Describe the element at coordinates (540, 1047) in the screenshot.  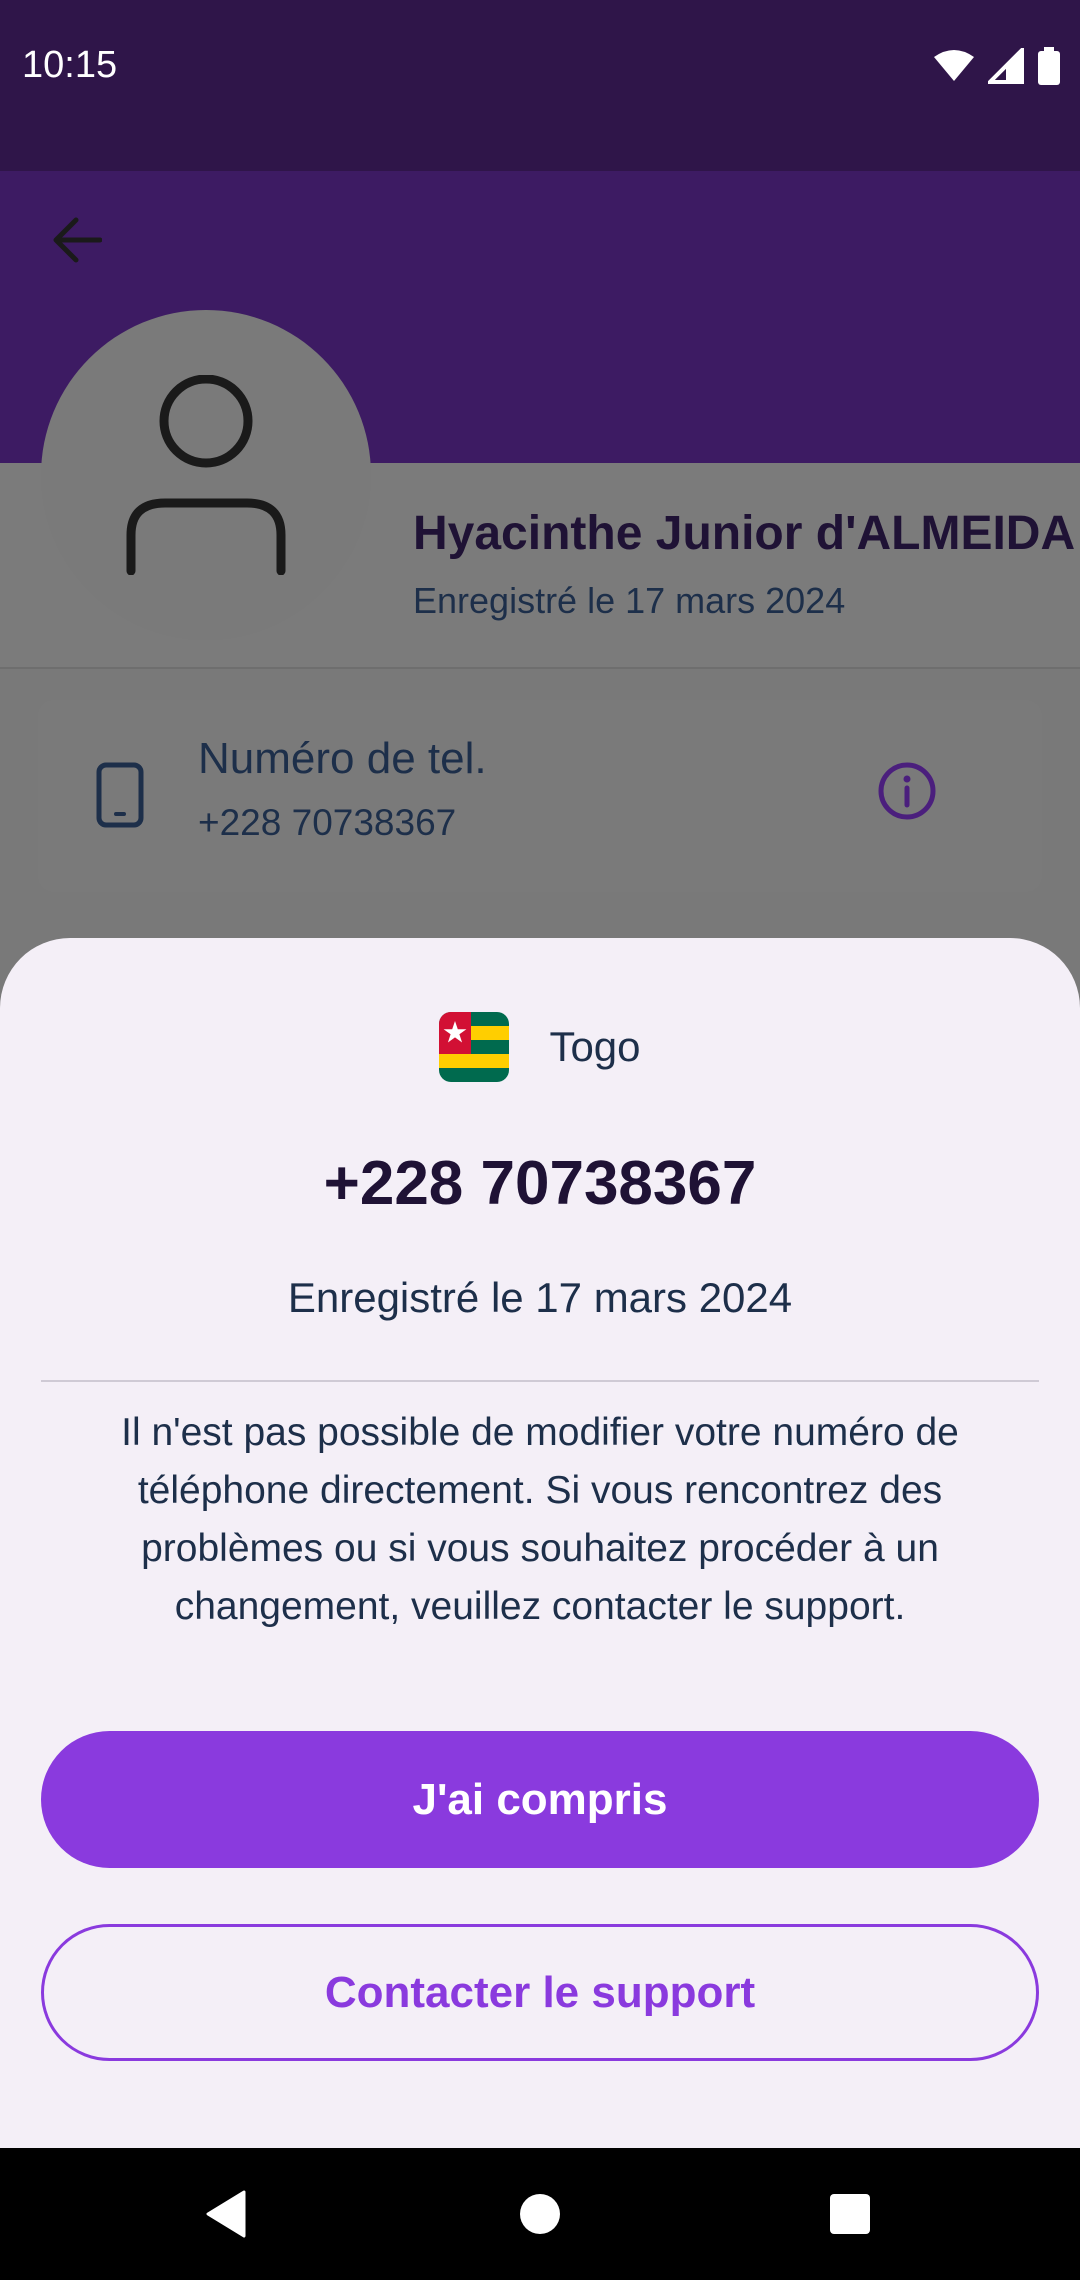
I see `country-row: Togo` at that location.